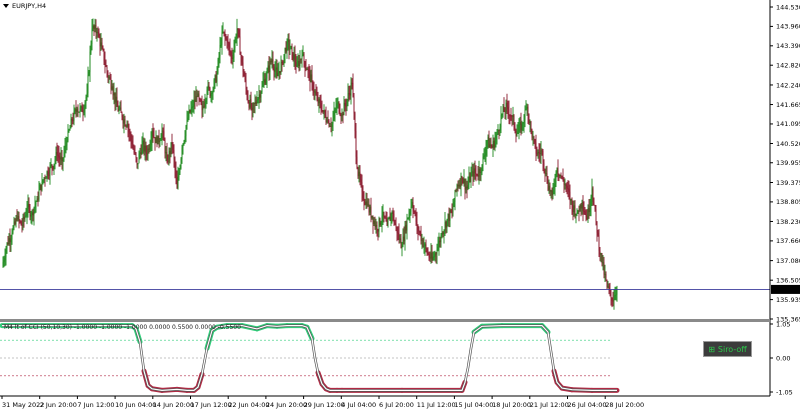 The height and width of the screenshot is (411, 800). Describe the element at coordinates (310, 358) in the screenshot. I see `indicator-pane` at that location.